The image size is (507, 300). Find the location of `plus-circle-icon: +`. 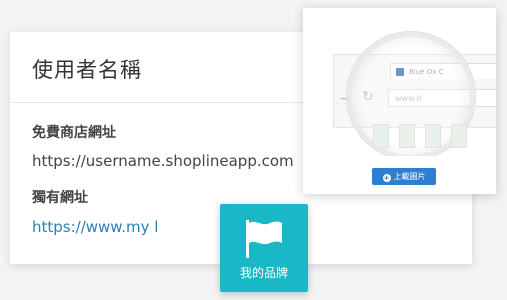

plus-circle-icon: + is located at coordinates (386, 178).